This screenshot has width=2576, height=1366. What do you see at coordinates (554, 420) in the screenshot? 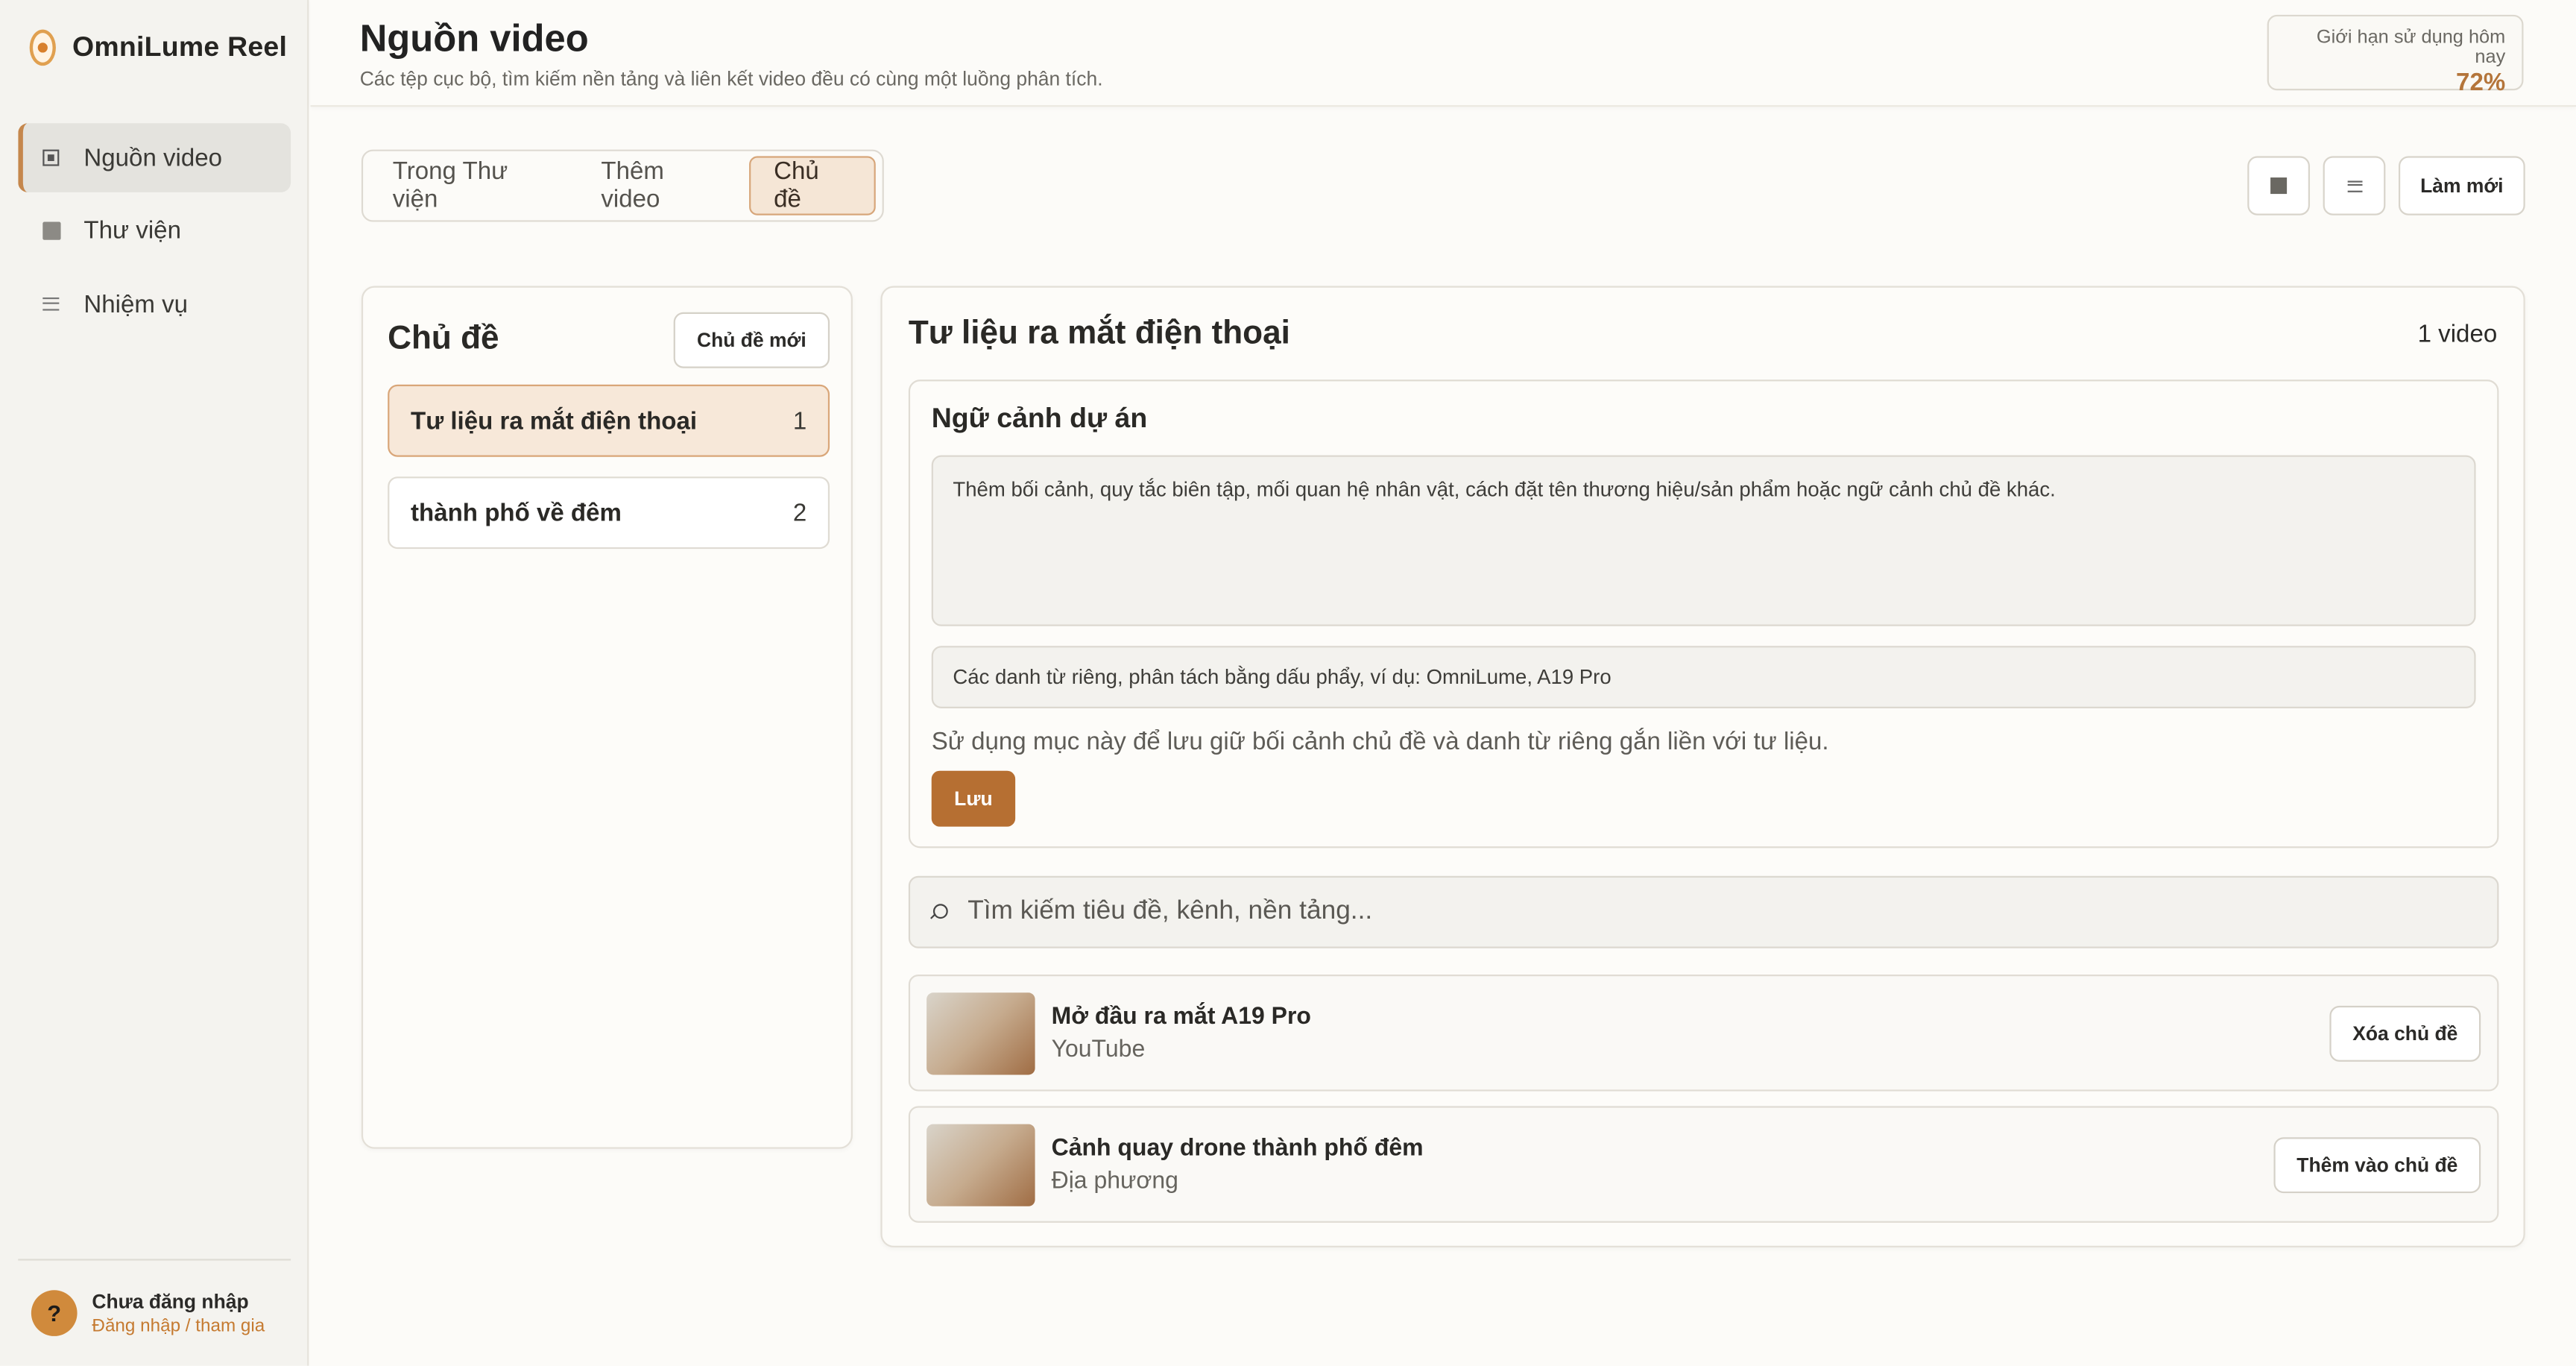
I see `topic-name: Tư liệu ra mắt điện thoại` at bounding box center [554, 420].